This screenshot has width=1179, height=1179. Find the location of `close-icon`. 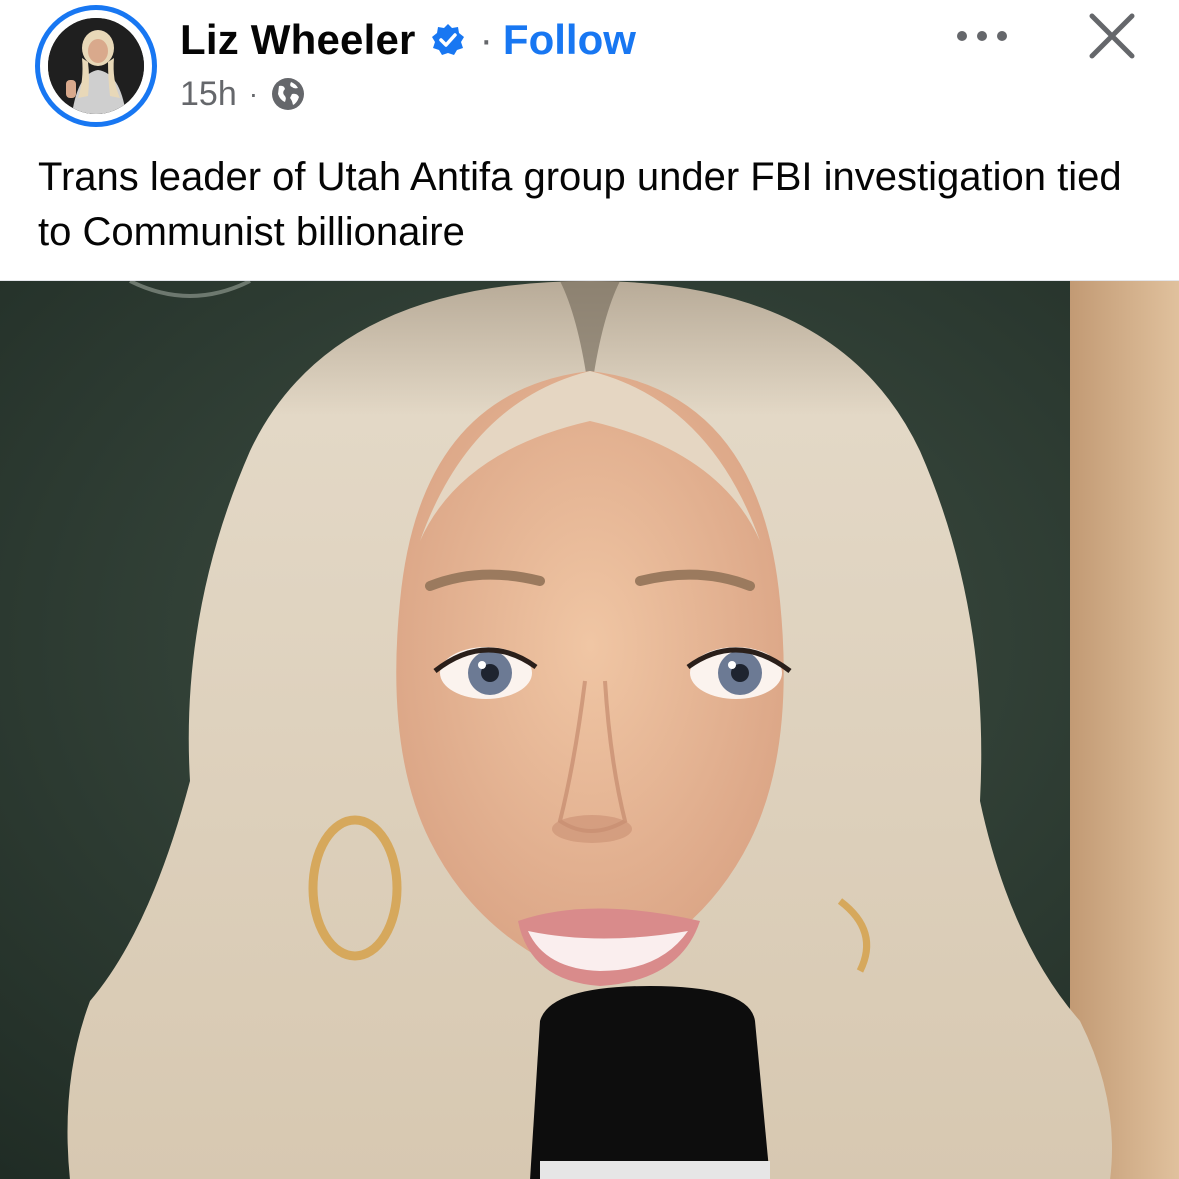

close-icon is located at coordinates (1112, 36).